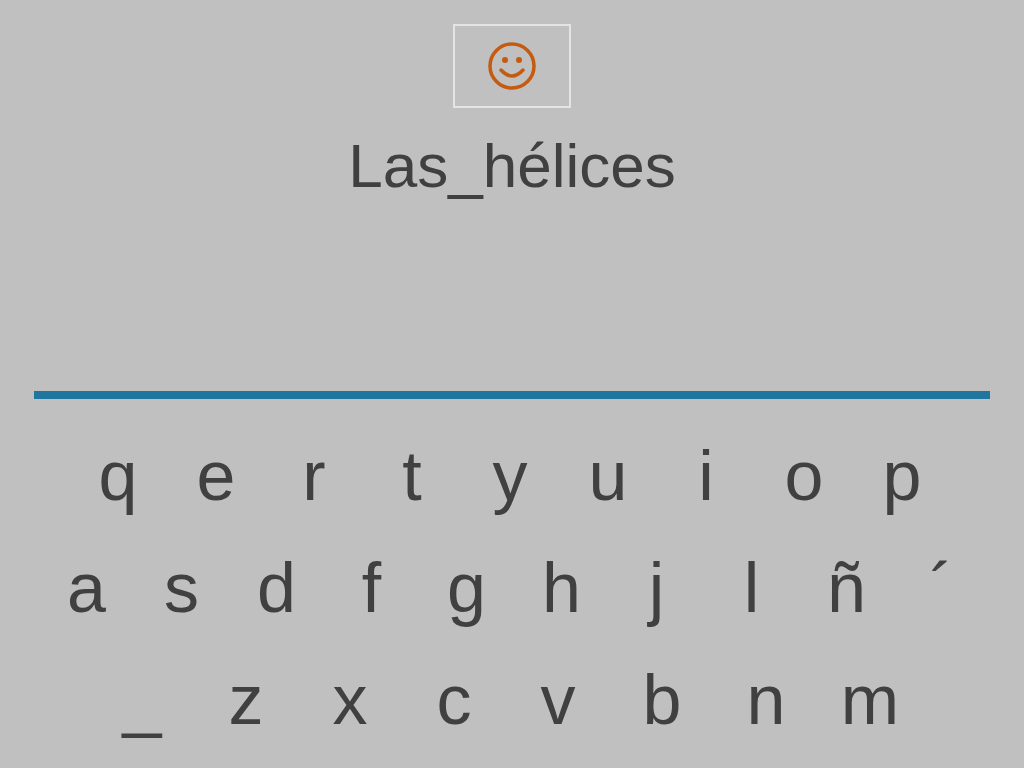 The image size is (1024, 768). Describe the element at coordinates (870, 700) in the screenshot. I see `letter-key: m` at that location.